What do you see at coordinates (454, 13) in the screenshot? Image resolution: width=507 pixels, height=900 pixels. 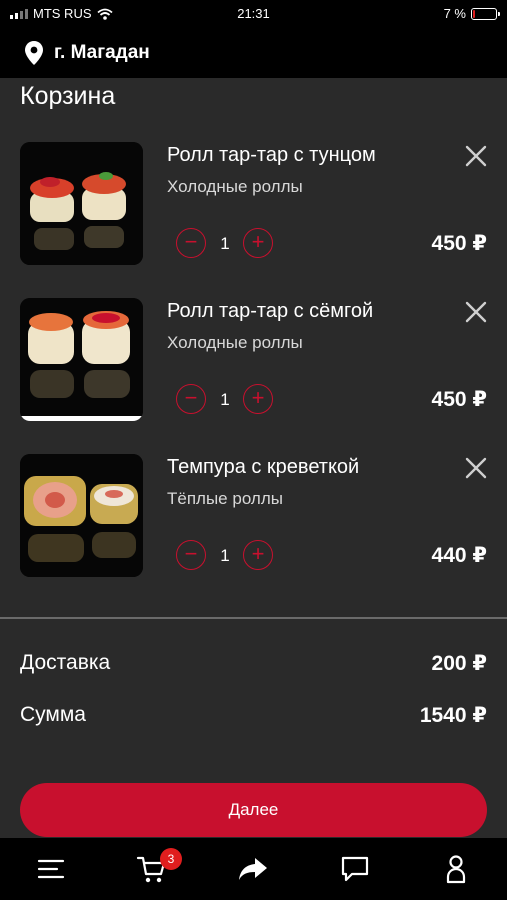 I see `battery-percent: 7 %` at bounding box center [454, 13].